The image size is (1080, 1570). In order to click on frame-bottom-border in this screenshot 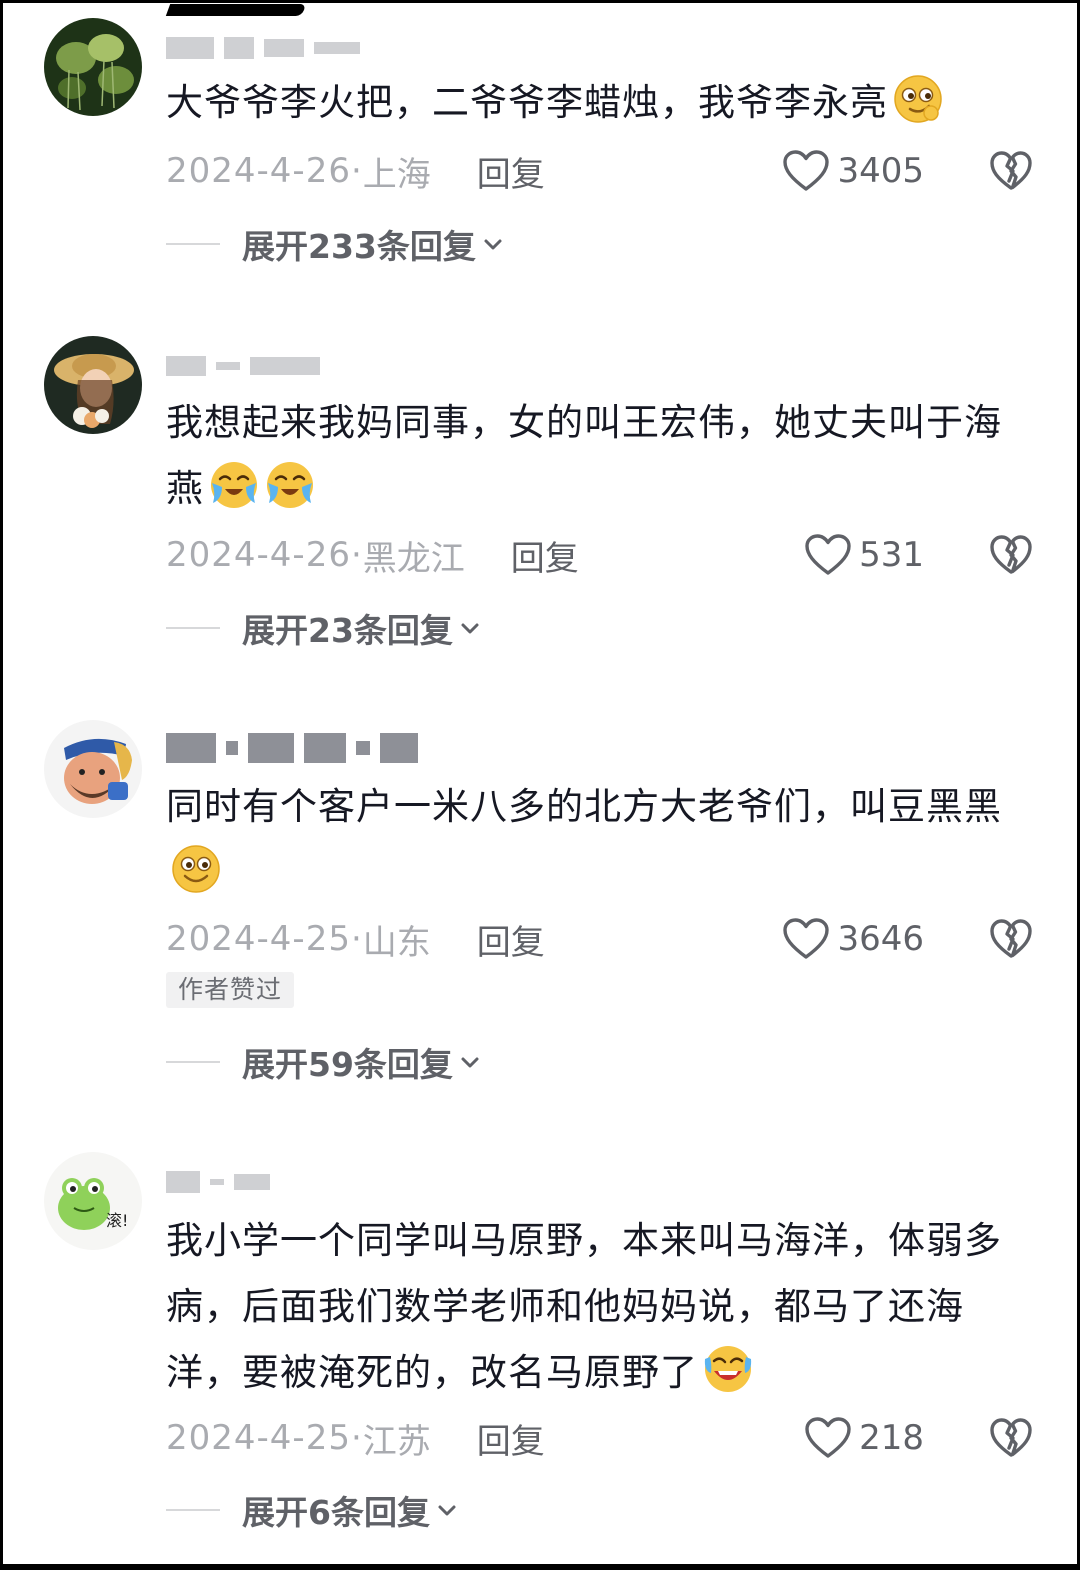, I will do `click(540, 1567)`.